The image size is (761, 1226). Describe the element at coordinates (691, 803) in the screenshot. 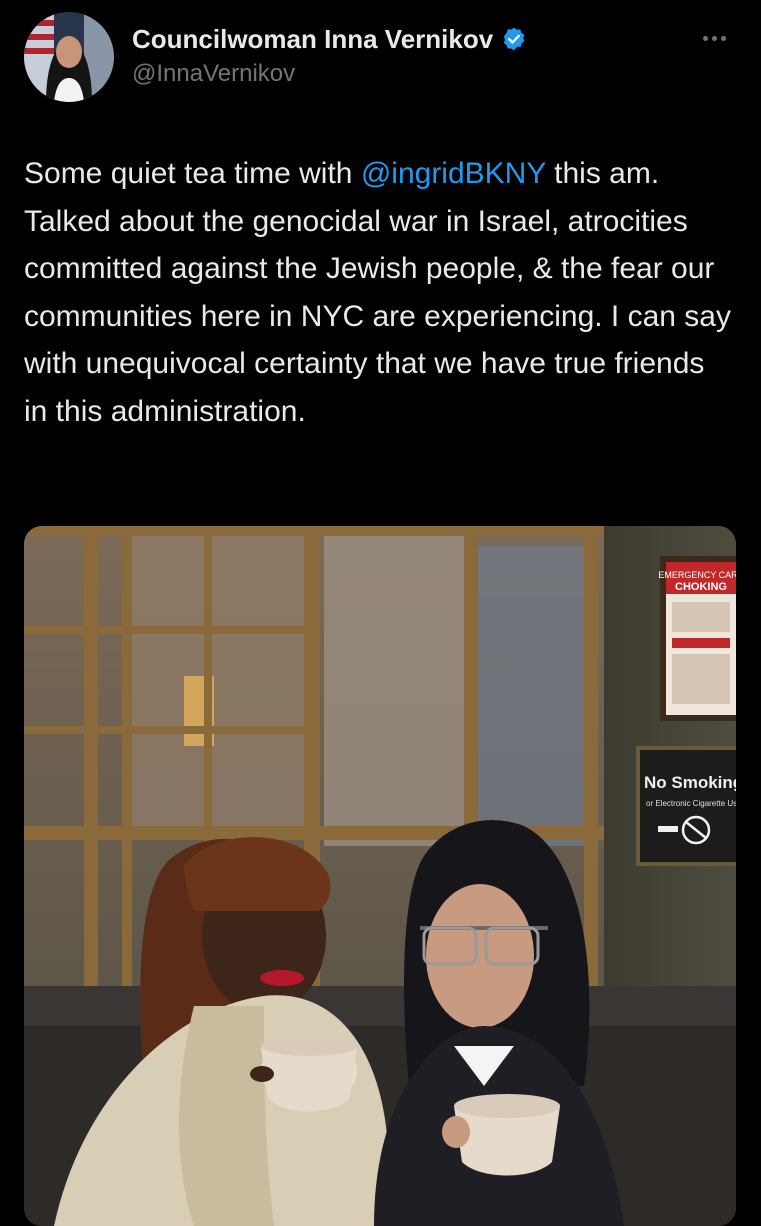

I see `no-smoking-sign-line2: or Electronic Cigarette Use` at that location.